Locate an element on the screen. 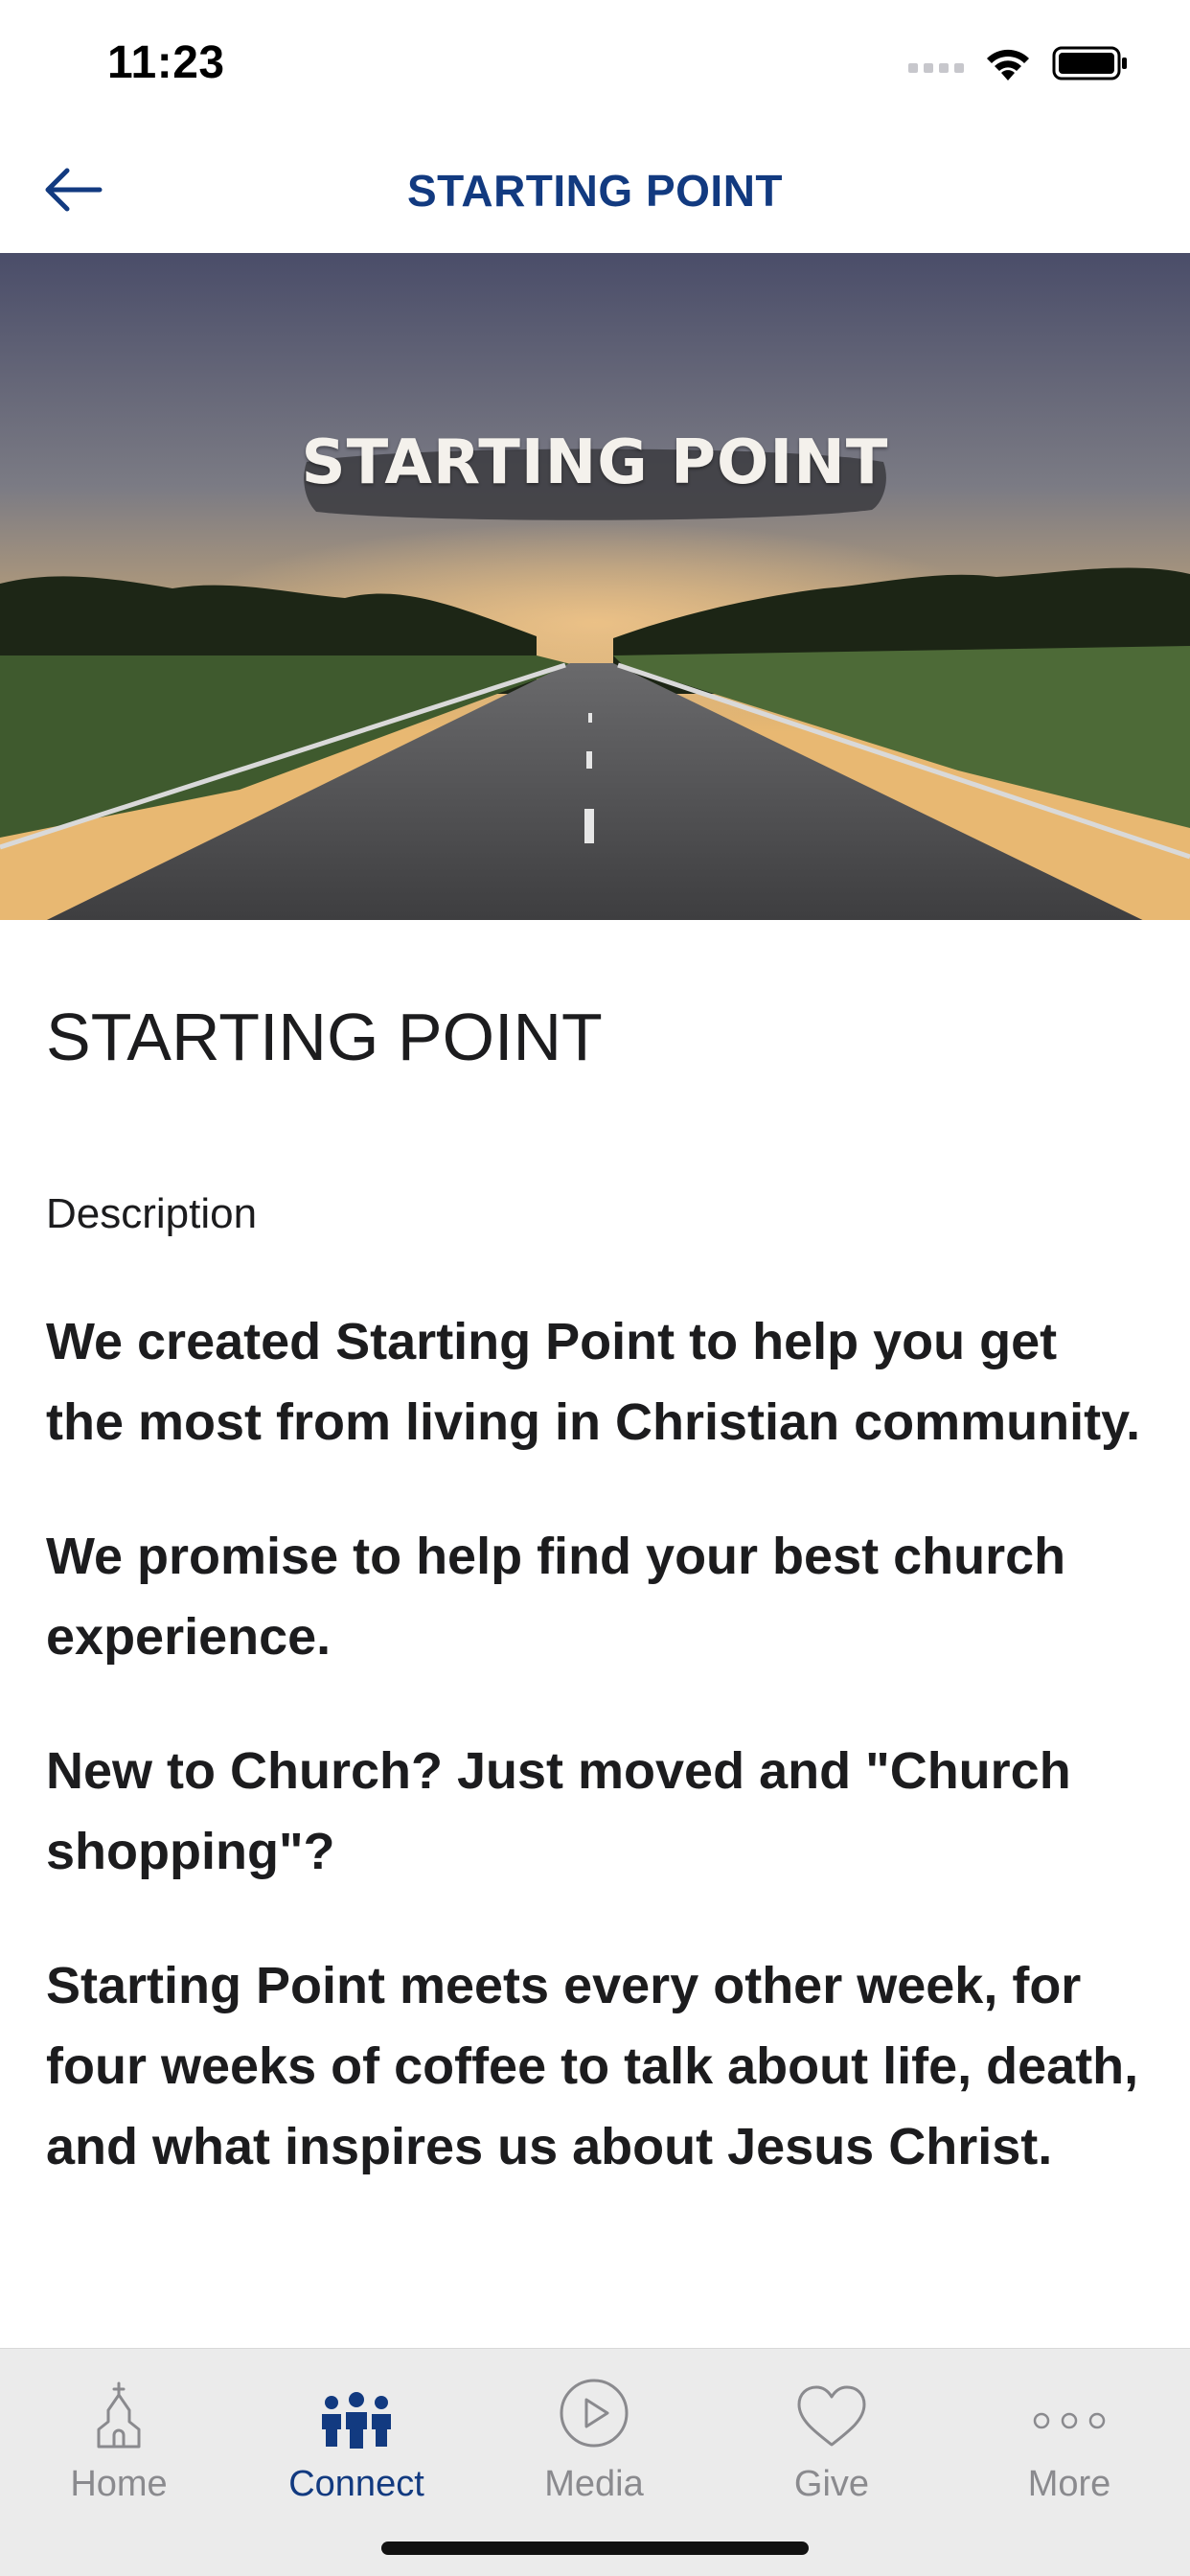  page-heading: STARTING POINT is located at coordinates (325, 1037).